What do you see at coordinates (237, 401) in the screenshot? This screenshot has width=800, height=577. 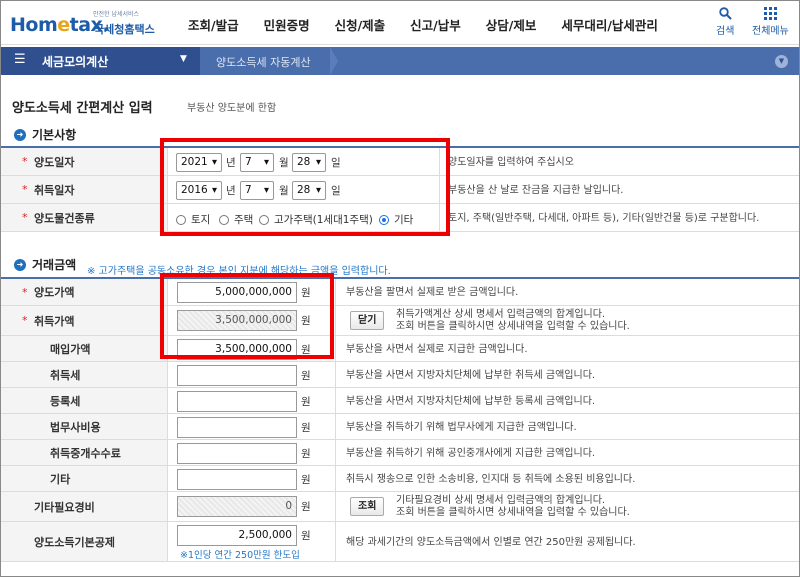 I see `registration-tax-input` at bounding box center [237, 401].